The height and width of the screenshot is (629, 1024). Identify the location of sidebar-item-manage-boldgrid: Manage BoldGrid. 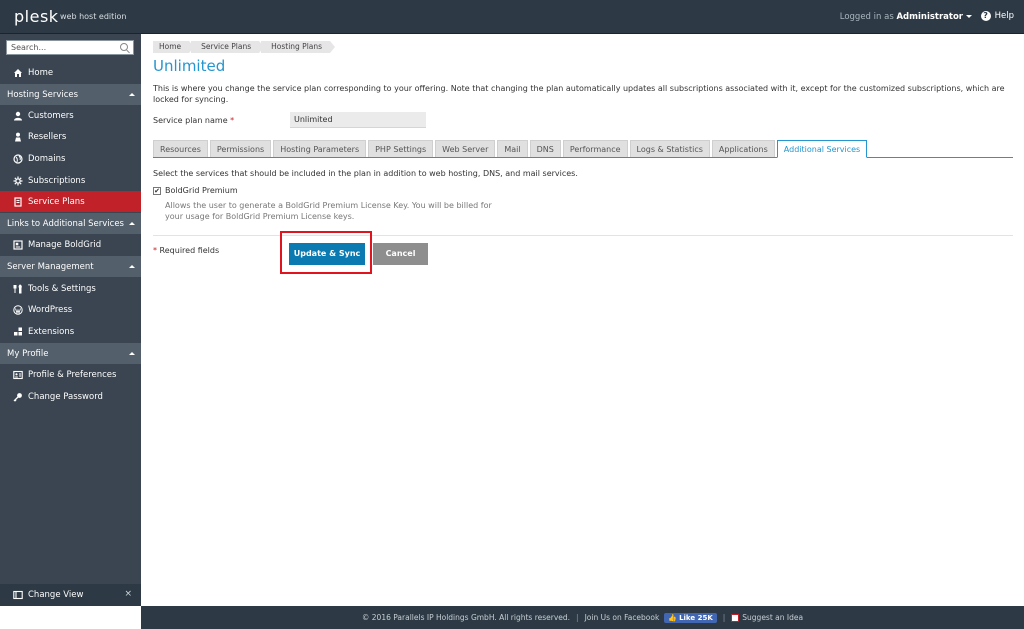
(70, 244).